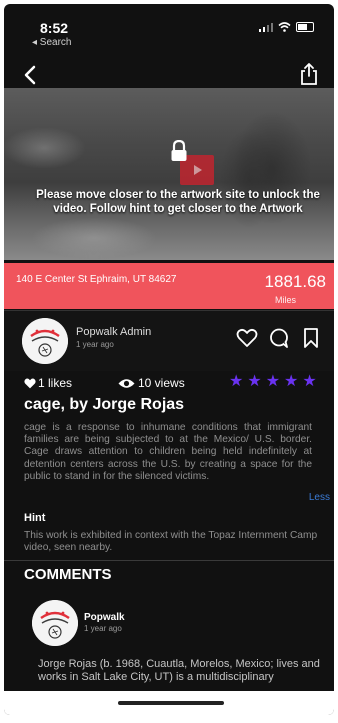  Describe the element at coordinates (247, 338) in the screenshot. I see `like-heart-icon` at that location.